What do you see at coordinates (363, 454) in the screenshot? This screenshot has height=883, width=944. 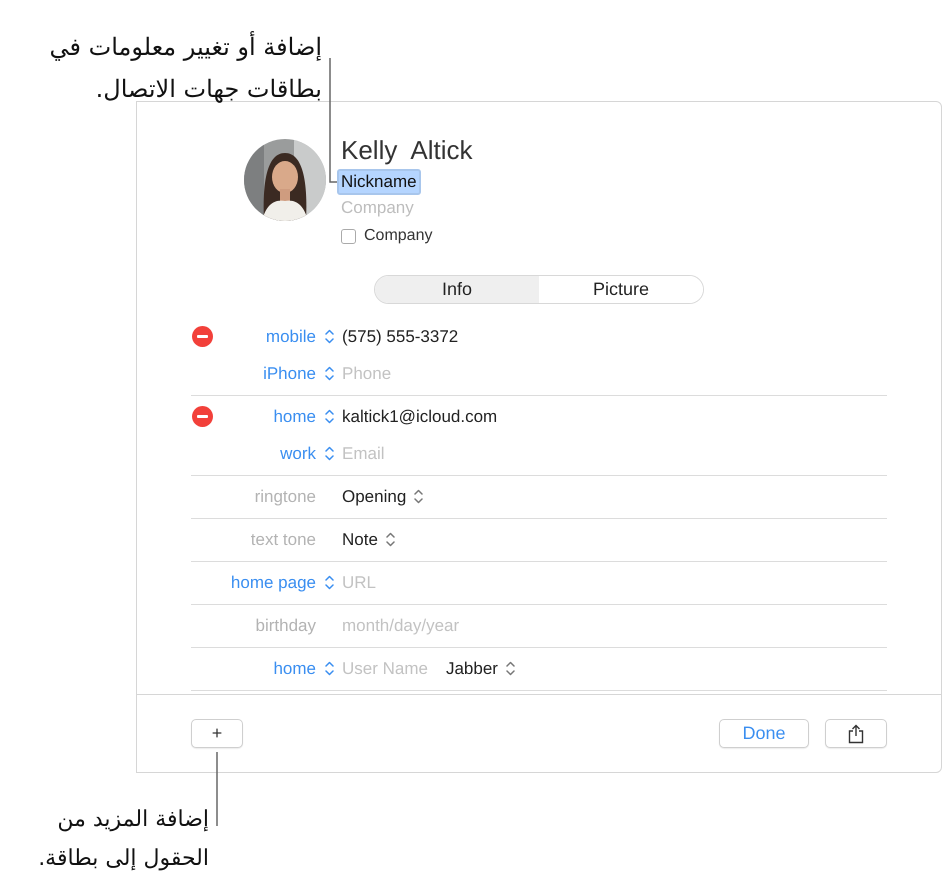 I see `input-field: Email` at bounding box center [363, 454].